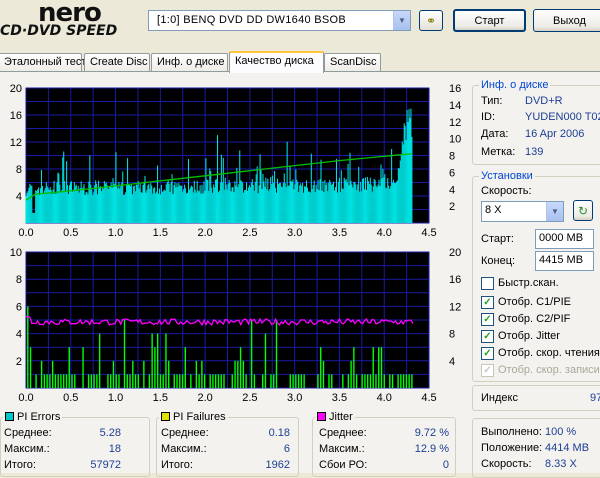 This screenshot has height=478, width=600. I want to click on pi-errors-swatch, so click(9, 416).